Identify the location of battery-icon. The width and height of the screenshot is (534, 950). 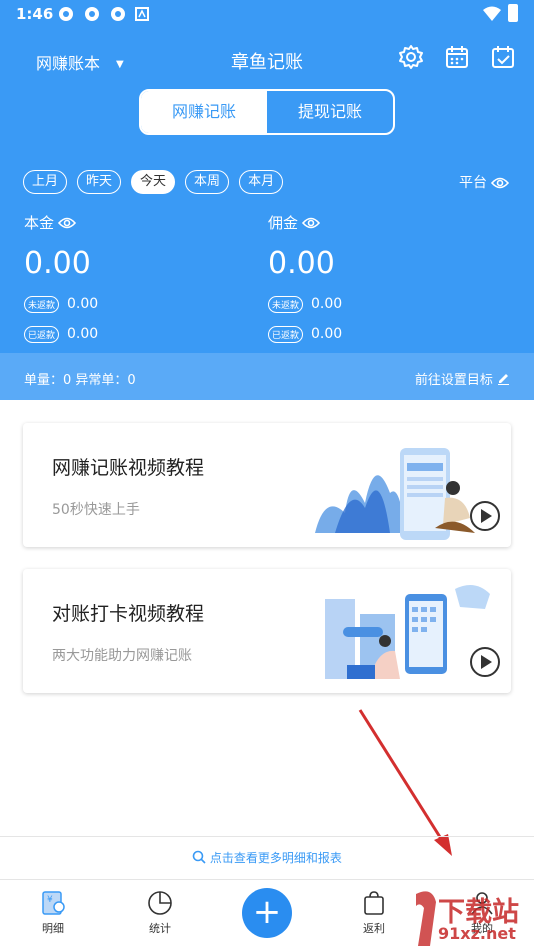
(513, 13).